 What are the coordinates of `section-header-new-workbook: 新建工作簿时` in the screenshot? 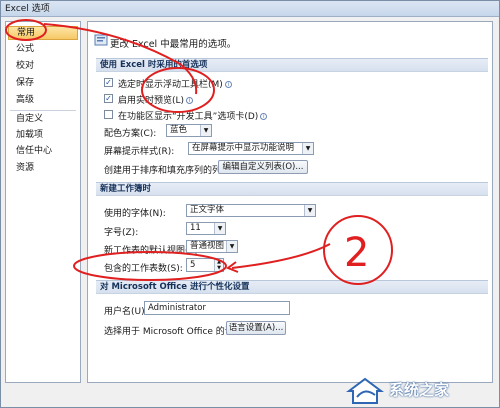 It's located at (292, 189).